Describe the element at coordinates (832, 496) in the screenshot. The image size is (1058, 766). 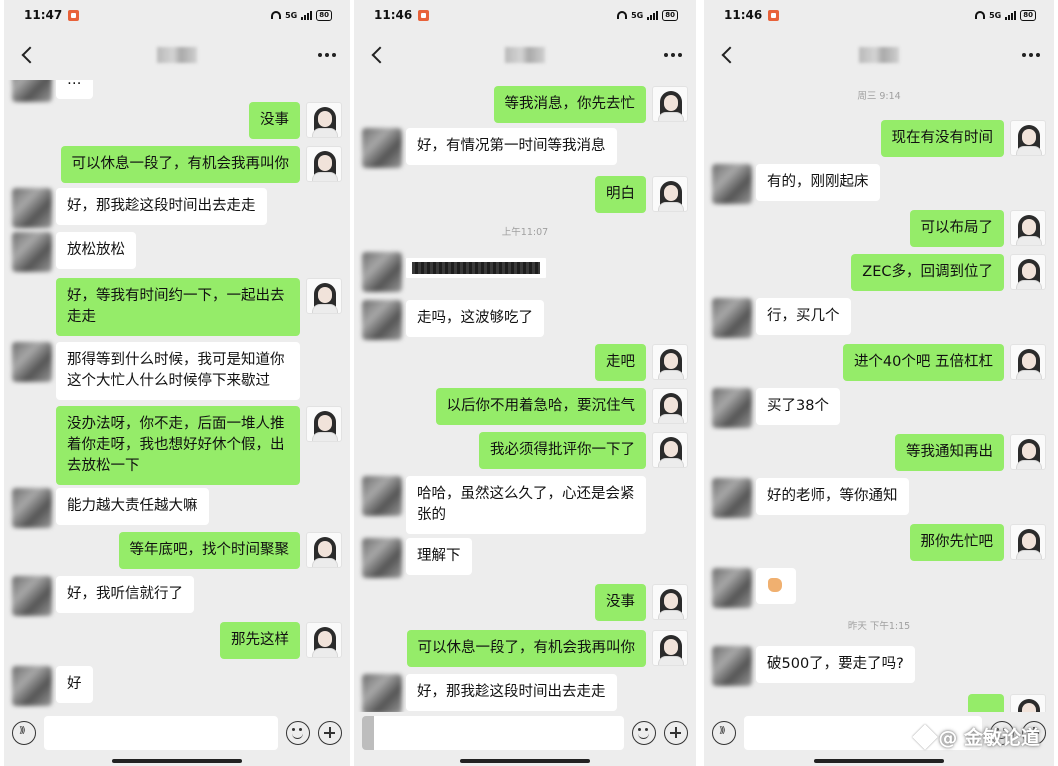
I see `message-bubble: 好的老师，等你通知` at that location.